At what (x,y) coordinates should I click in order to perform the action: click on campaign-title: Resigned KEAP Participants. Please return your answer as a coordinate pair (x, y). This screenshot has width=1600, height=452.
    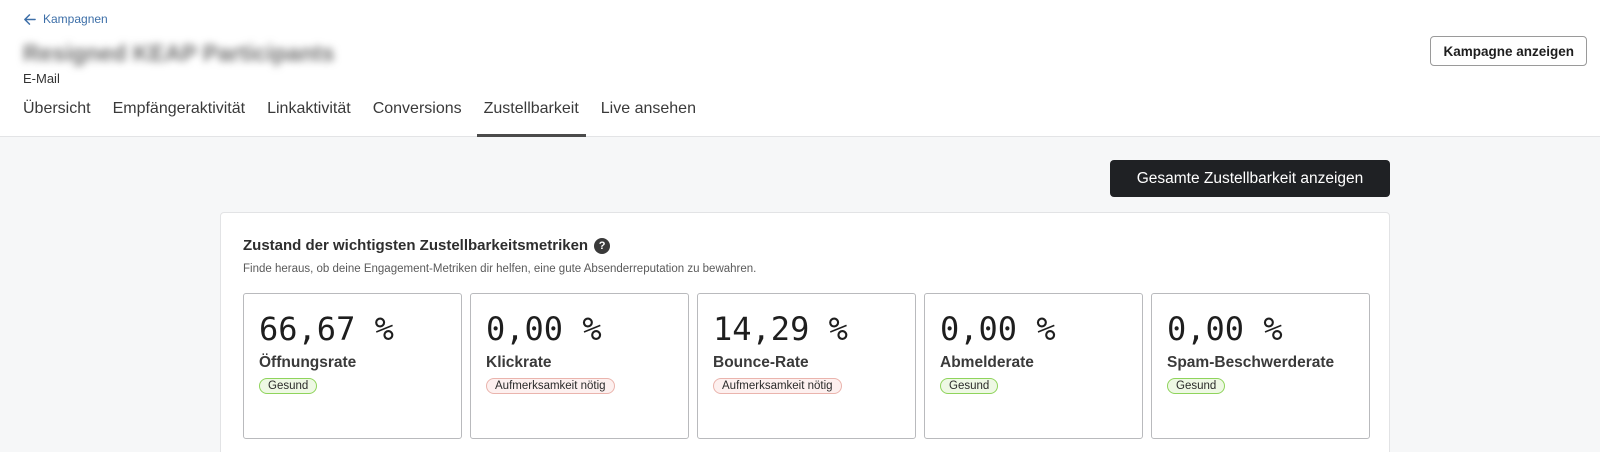
    Looking at the image, I should click on (179, 53).